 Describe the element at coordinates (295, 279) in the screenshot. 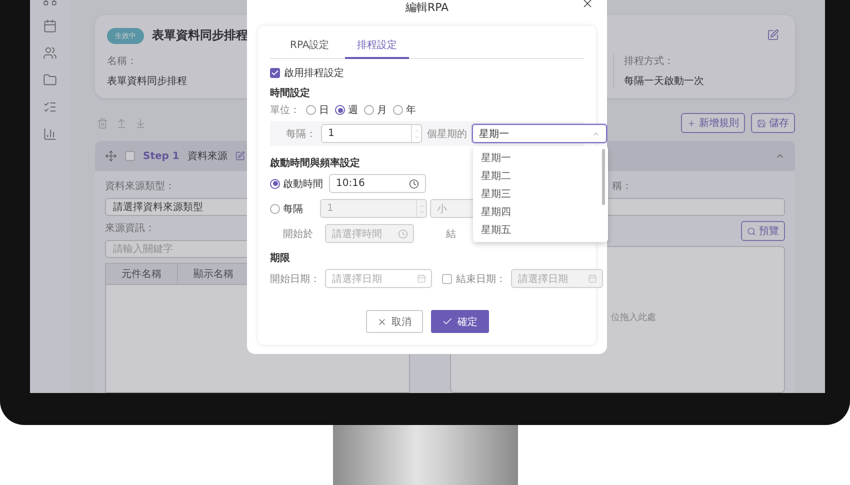

I see `start-date-label: 開始日期：` at that location.